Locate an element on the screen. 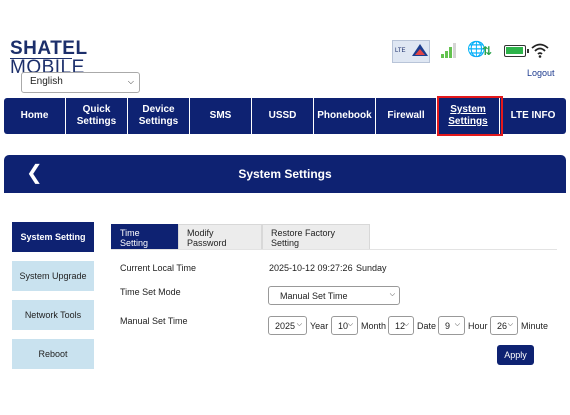  nav-ussd: USSD is located at coordinates (283, 116).